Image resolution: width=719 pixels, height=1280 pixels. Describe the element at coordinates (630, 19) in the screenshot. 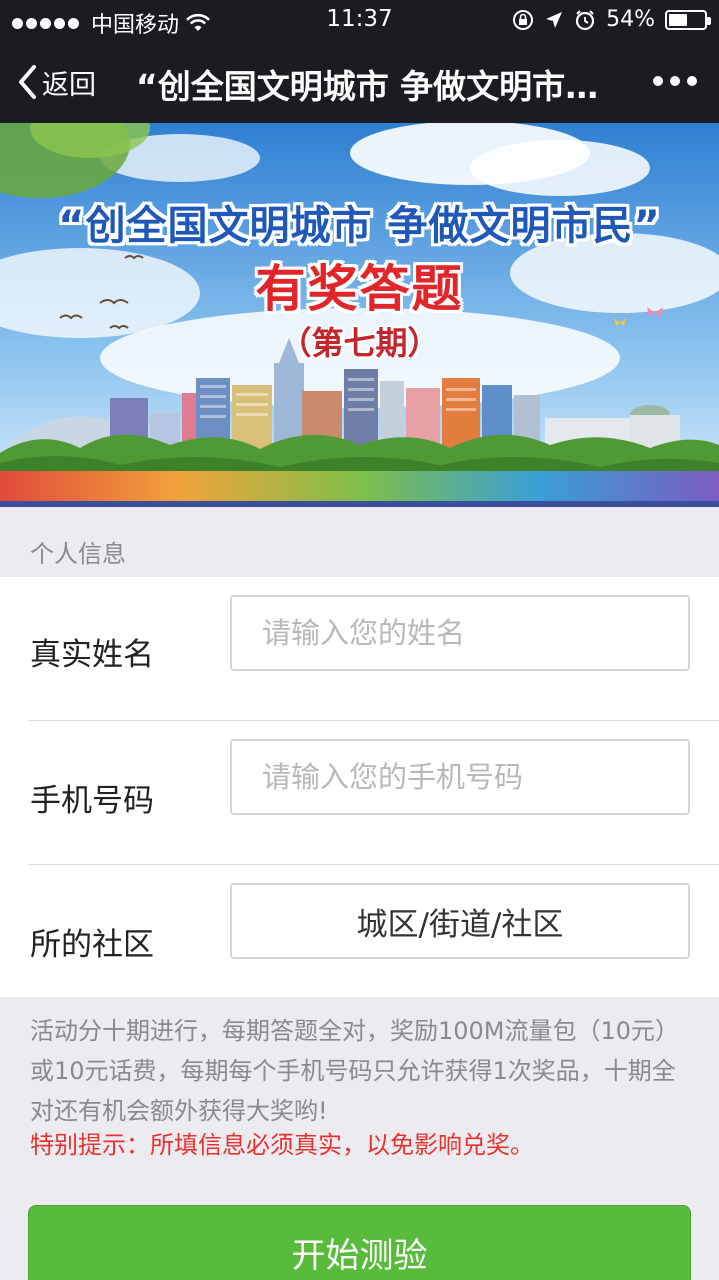

I see `battery-percent: 54%` at that location.